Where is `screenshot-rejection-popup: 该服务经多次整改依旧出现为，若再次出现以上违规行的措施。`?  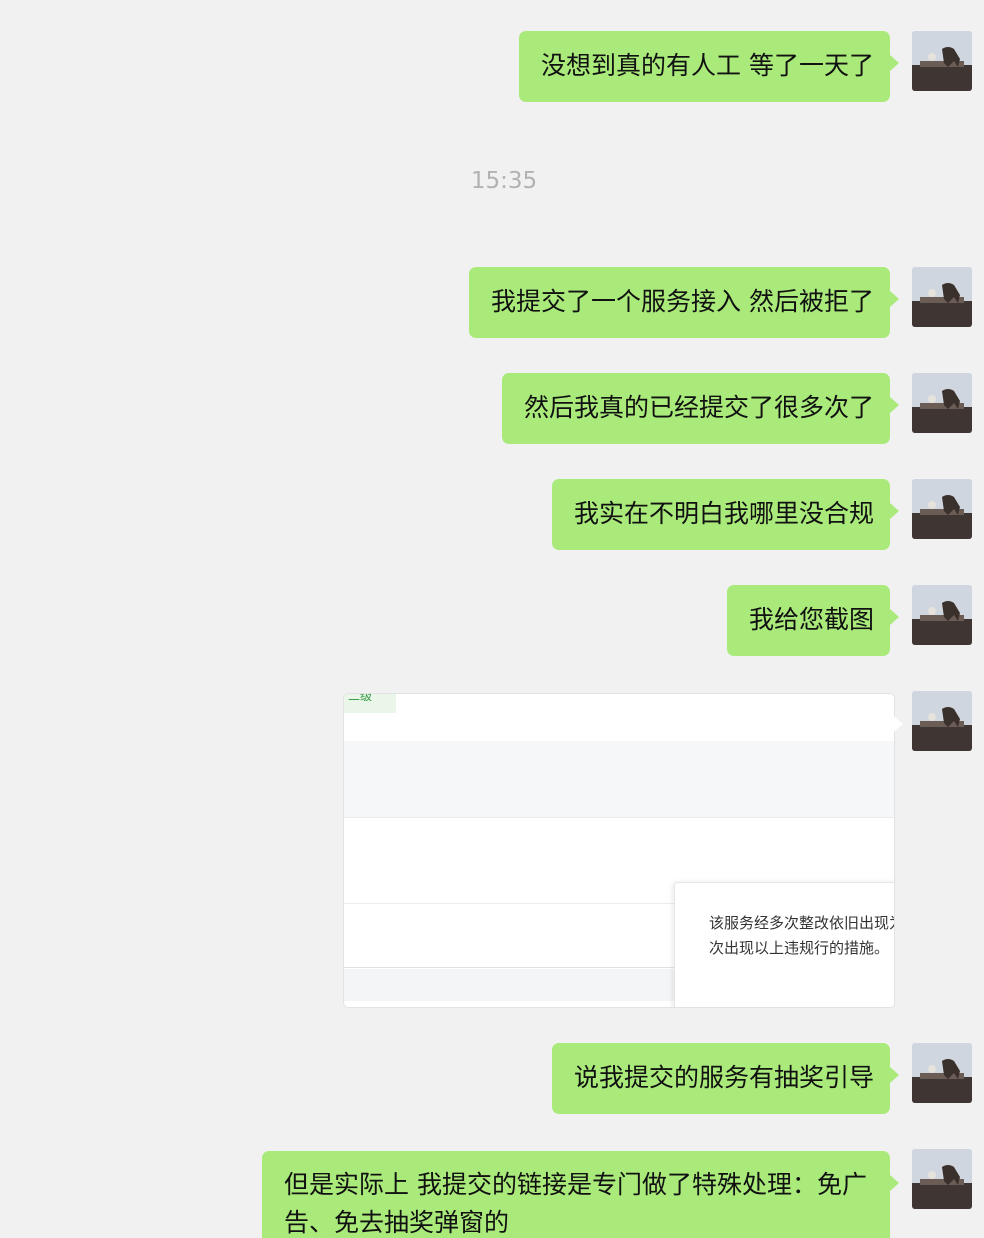 screenshot-rejection-popup: 该服务经多次整改依旧出现为，若再次出现以上违规行的措施。 is located at coordinates (784, 944).